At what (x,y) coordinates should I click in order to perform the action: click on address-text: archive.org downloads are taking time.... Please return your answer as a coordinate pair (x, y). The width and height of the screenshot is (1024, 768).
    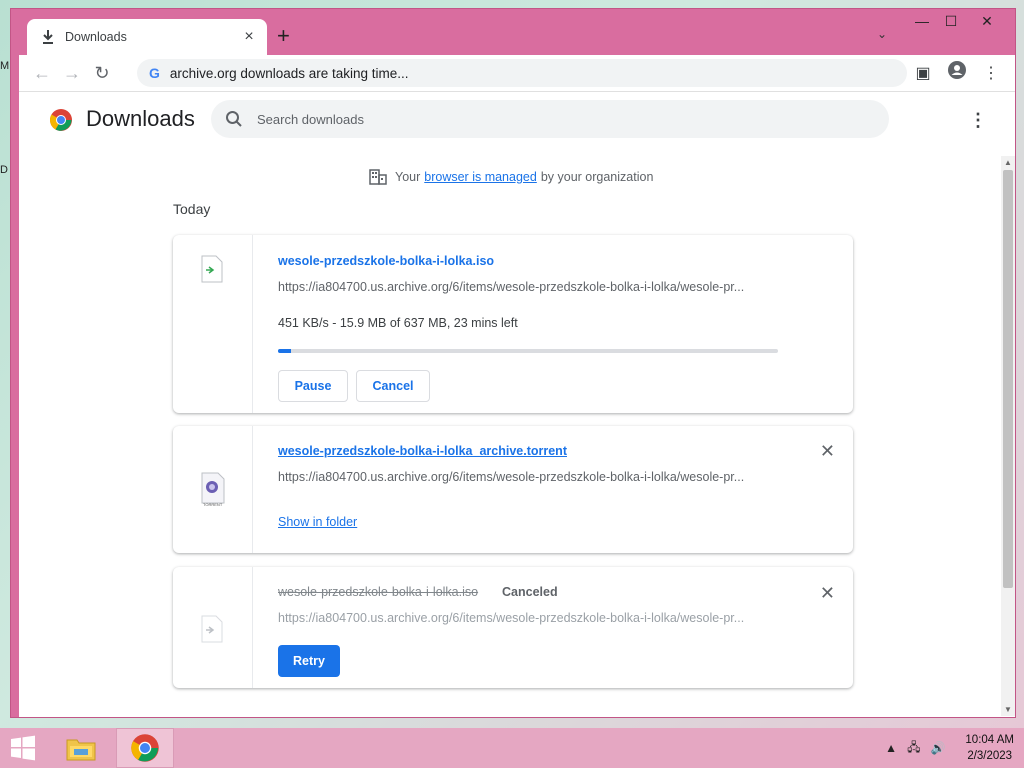
    Looking at the image, I should click on (289, 73).